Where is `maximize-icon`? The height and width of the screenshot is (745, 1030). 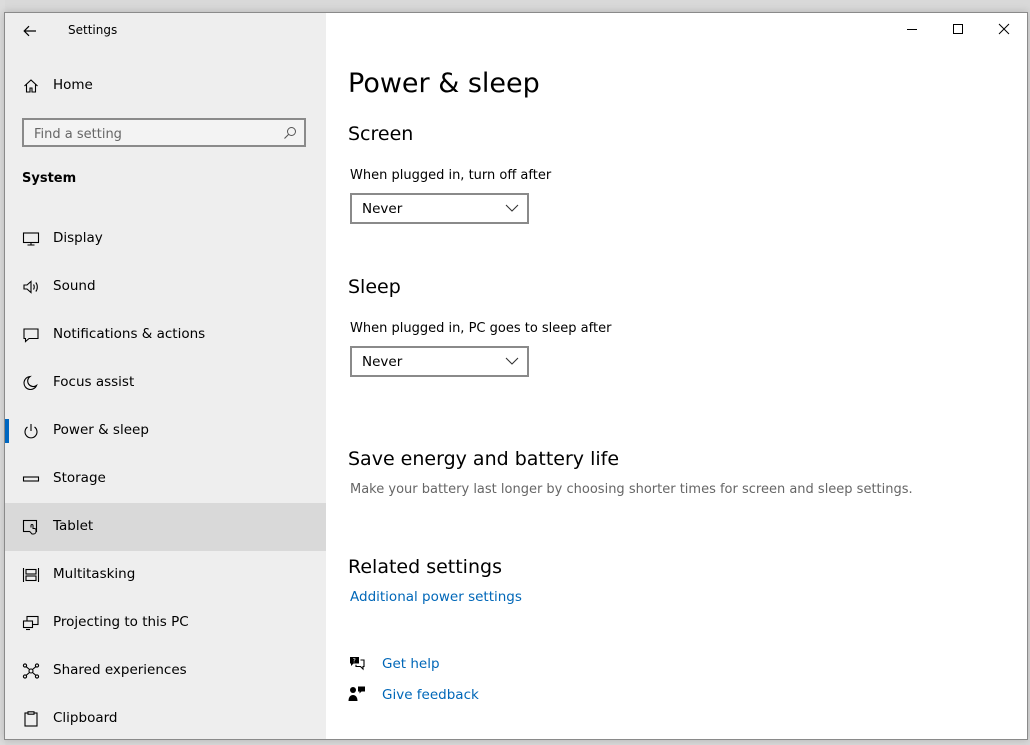
maximize-icon is located at coordinates (958, 29).